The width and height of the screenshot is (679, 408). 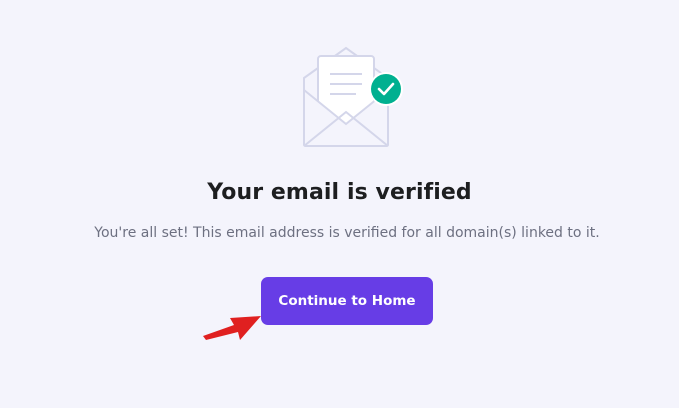 What do you see at coordinates (386, 89) in the screenshot?
I see `check-icon` at bounding box center [386, 89].